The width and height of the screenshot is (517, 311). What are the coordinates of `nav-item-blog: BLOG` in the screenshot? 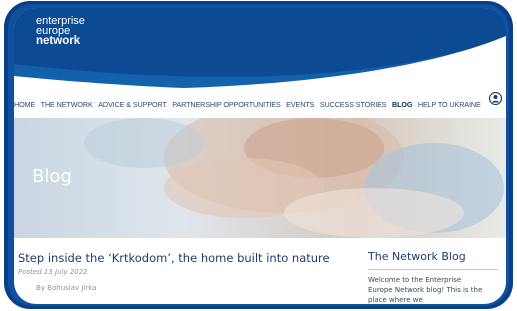 It's located at (402, 104).